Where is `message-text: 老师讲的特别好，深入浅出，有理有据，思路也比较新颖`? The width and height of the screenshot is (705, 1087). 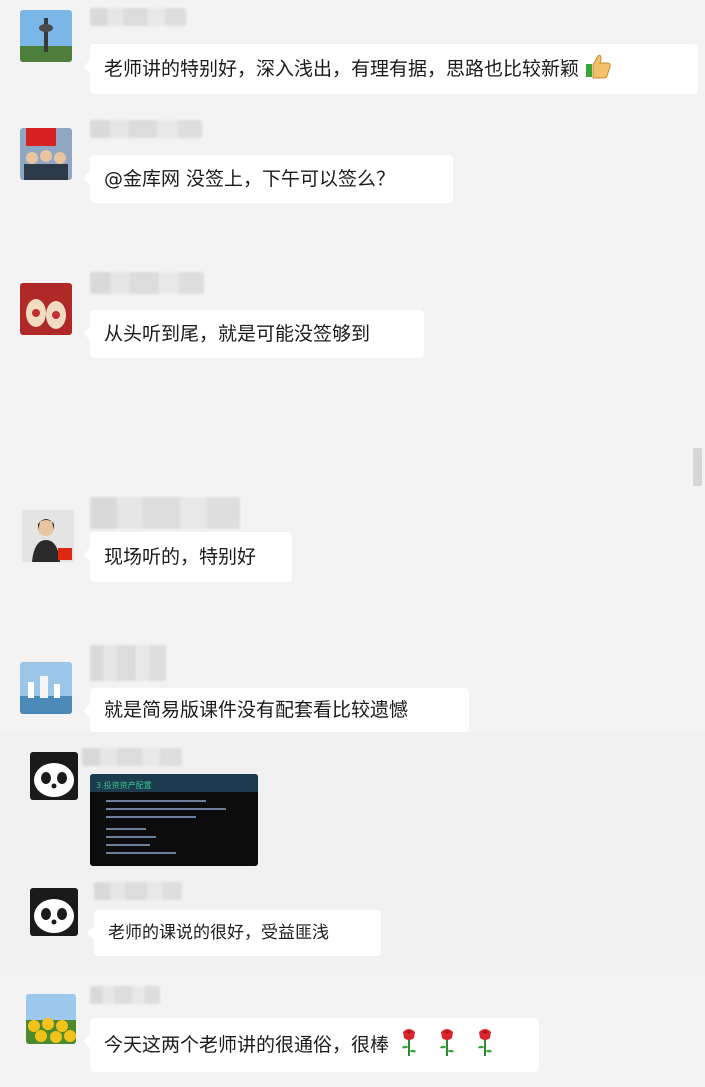 message-text: 老师讲的特别好，深入浅出，有理有据，思路也比较新颖 is located at coordinates (342, 69).